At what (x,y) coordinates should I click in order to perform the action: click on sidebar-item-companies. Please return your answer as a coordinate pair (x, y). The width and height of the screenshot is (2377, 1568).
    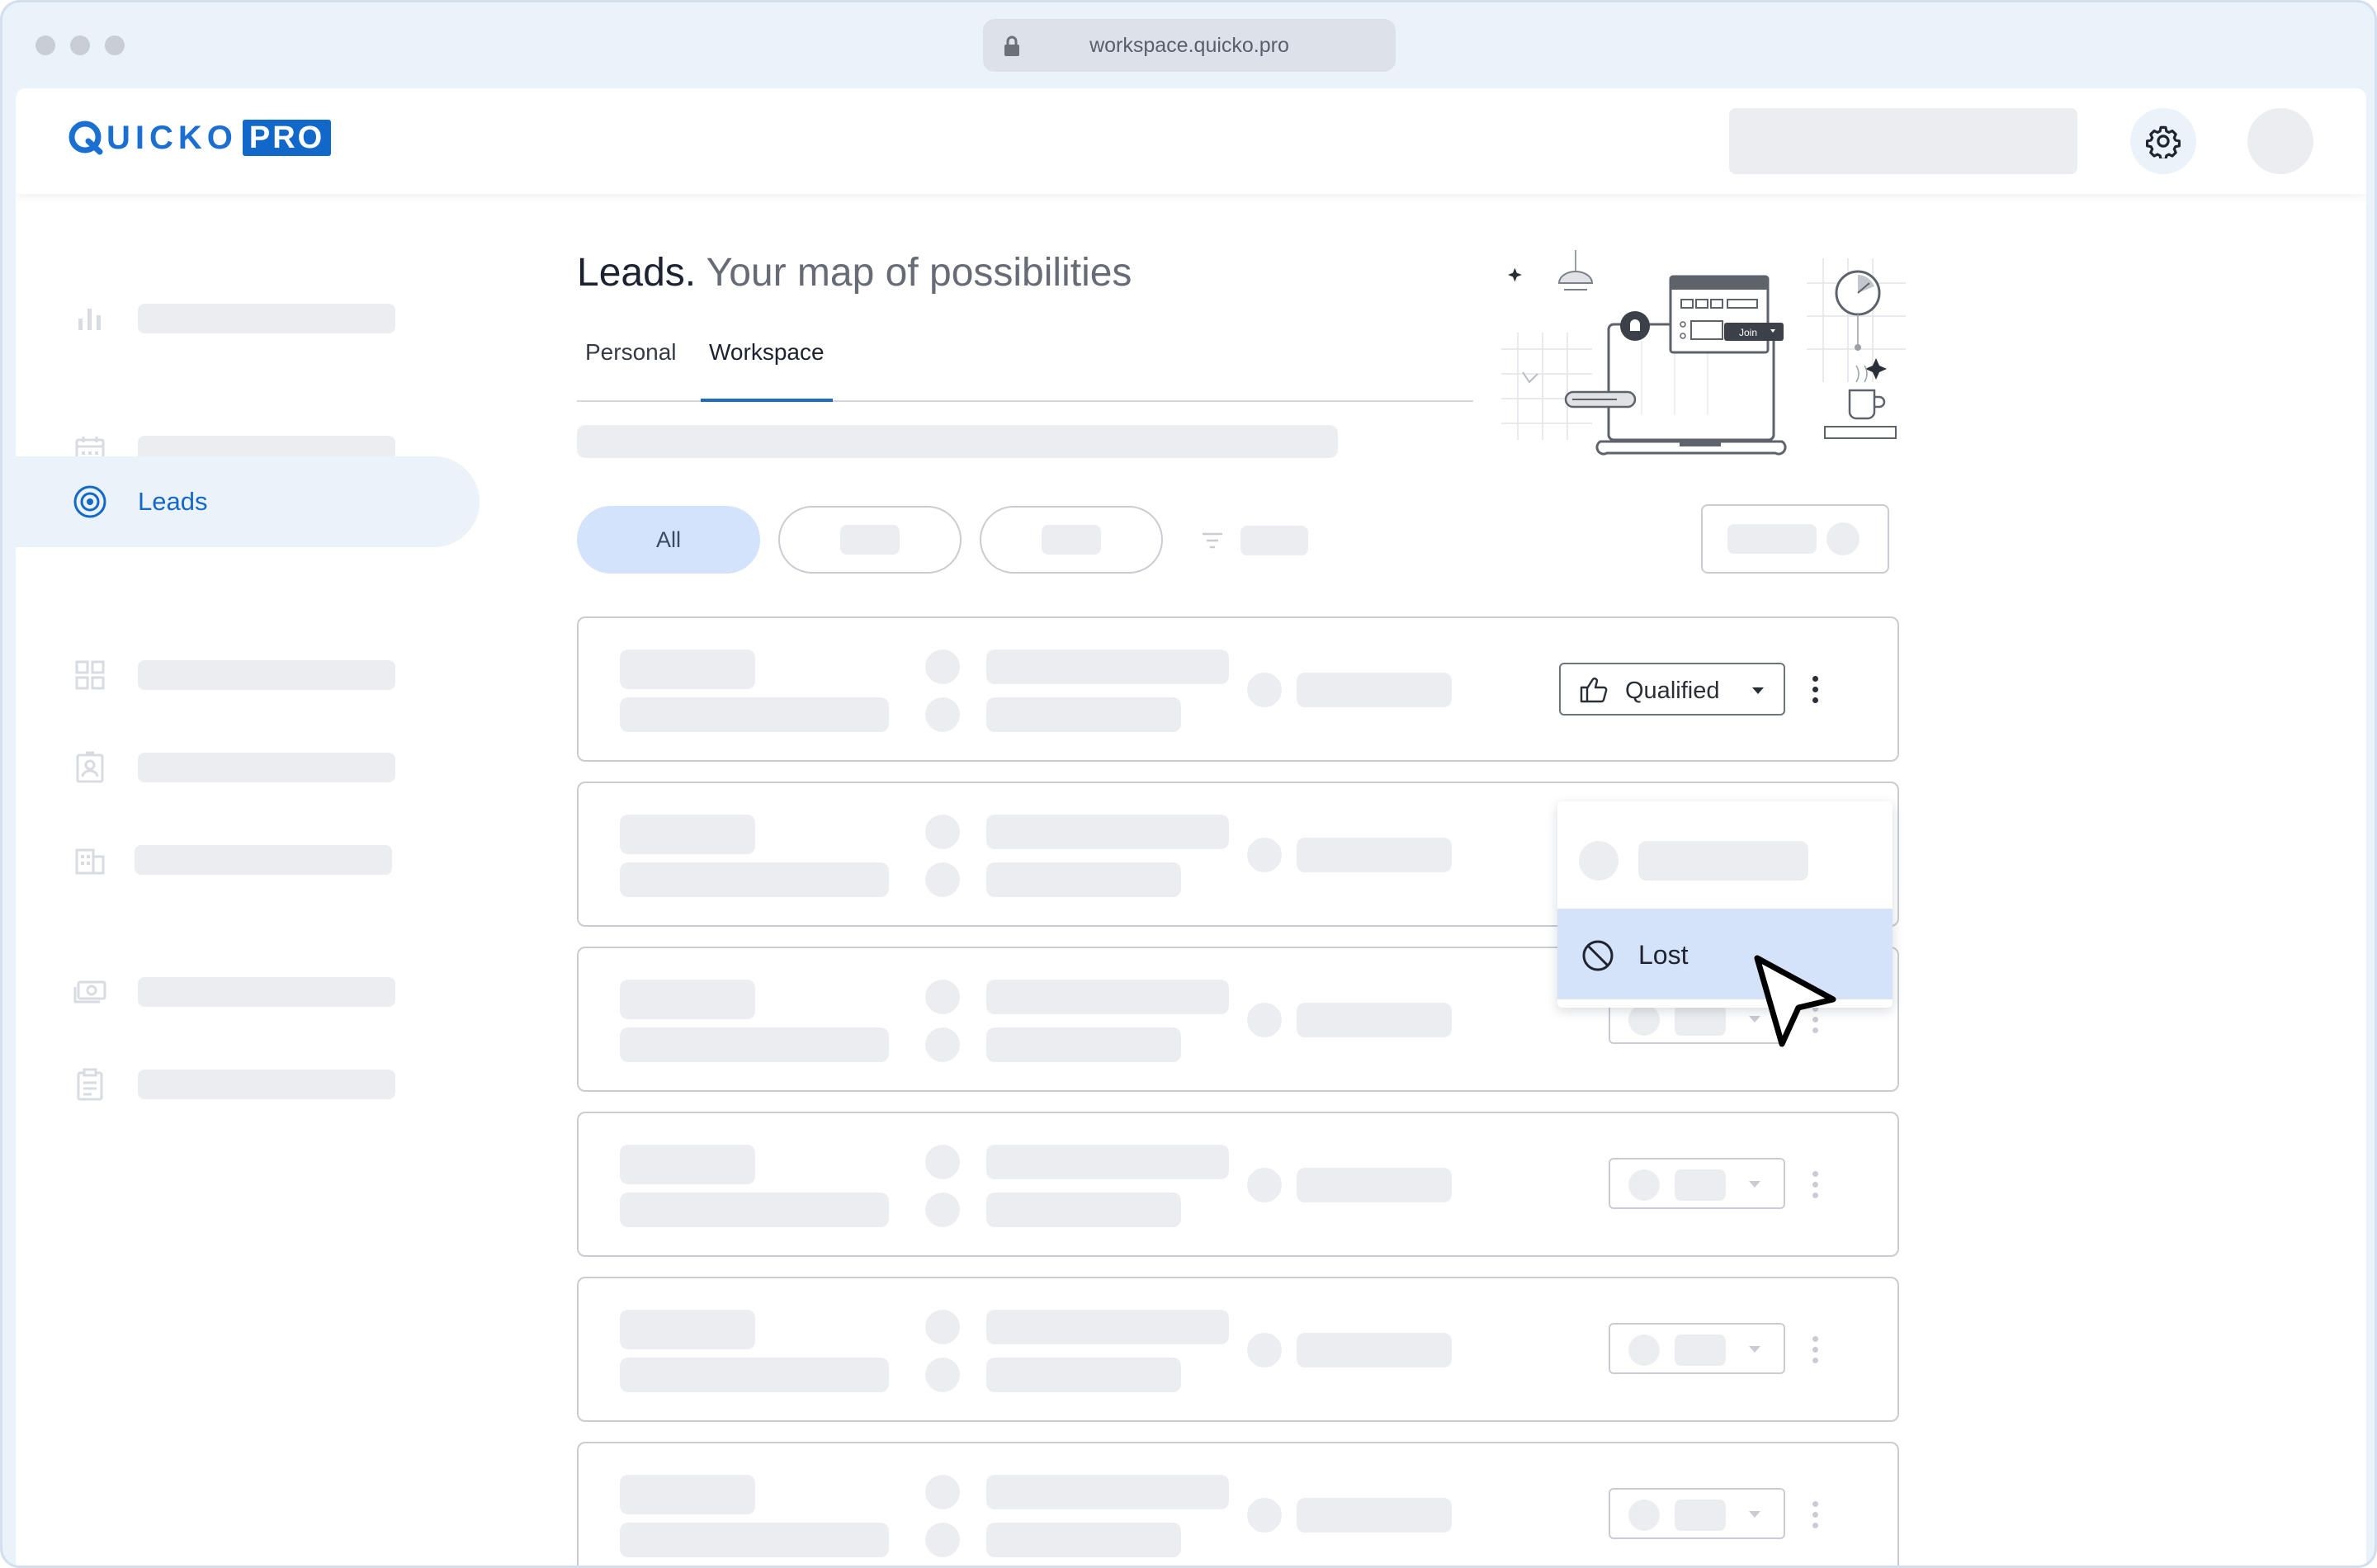
    Looking at the image, I should click on (247, 860).